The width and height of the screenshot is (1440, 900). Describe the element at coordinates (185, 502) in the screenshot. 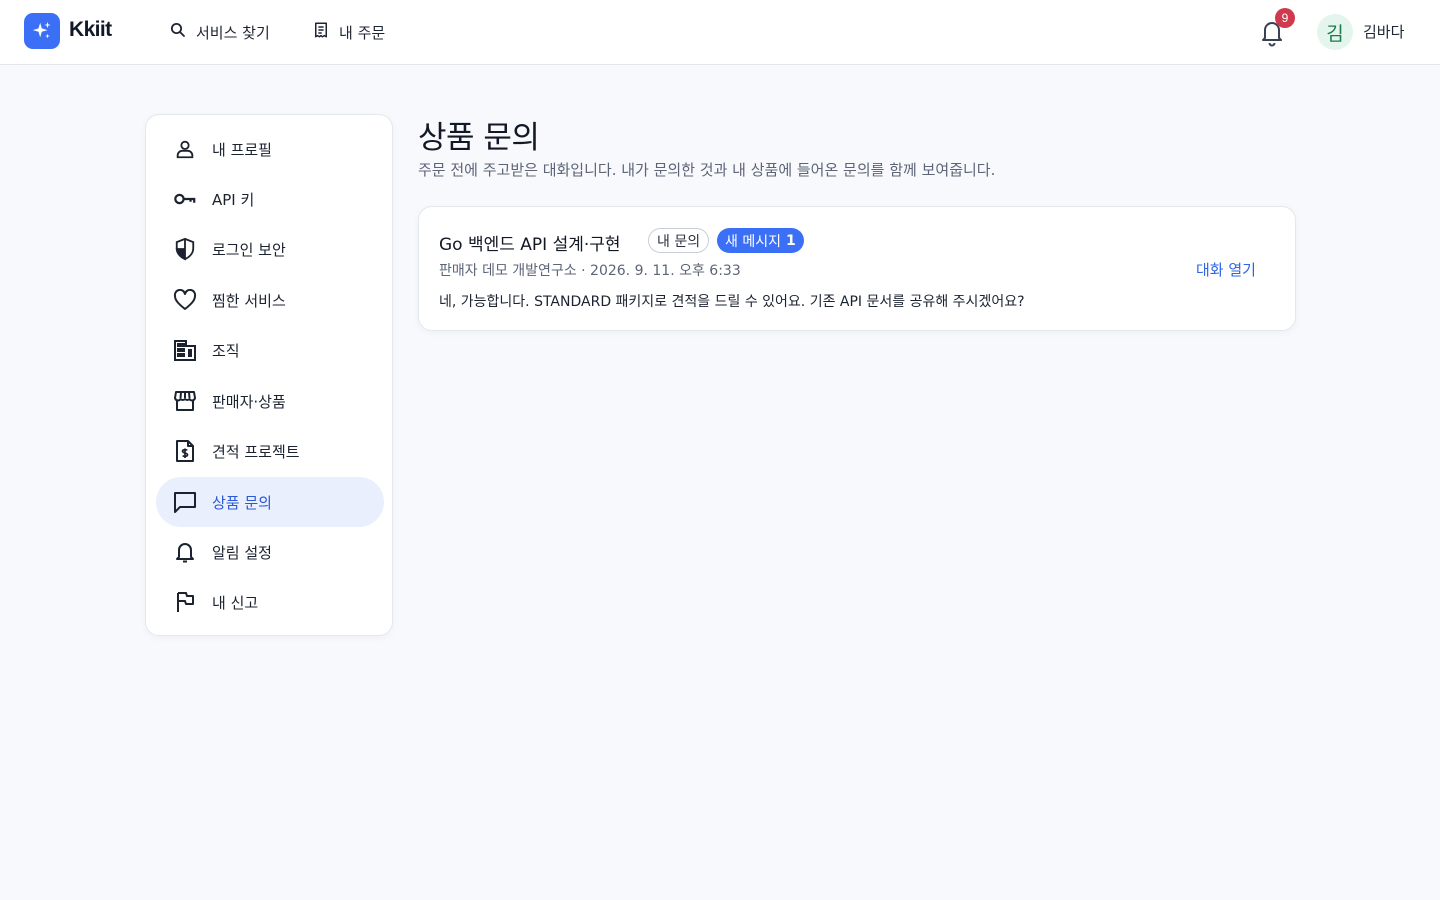

I see `chat-icon` at that location.